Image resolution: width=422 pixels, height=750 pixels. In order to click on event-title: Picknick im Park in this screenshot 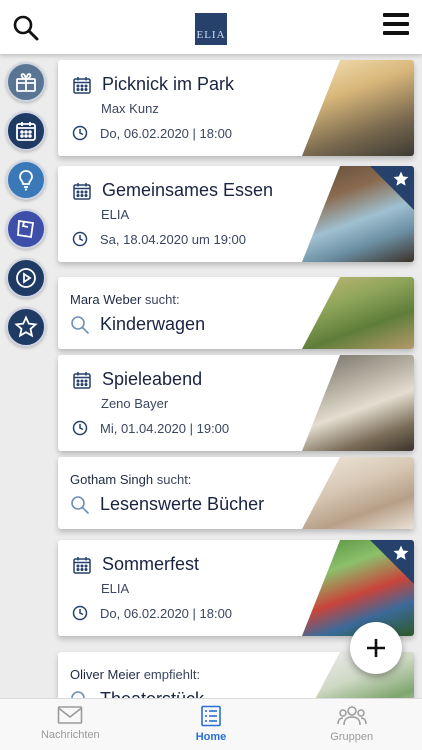, I will do `click(168, 84)`.